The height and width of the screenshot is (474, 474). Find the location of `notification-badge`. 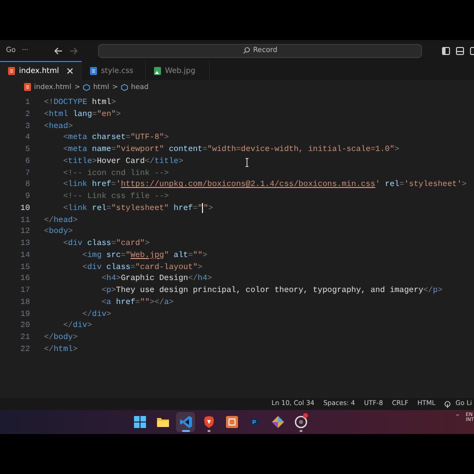

notification-badge is located at coordinates (305, 415).